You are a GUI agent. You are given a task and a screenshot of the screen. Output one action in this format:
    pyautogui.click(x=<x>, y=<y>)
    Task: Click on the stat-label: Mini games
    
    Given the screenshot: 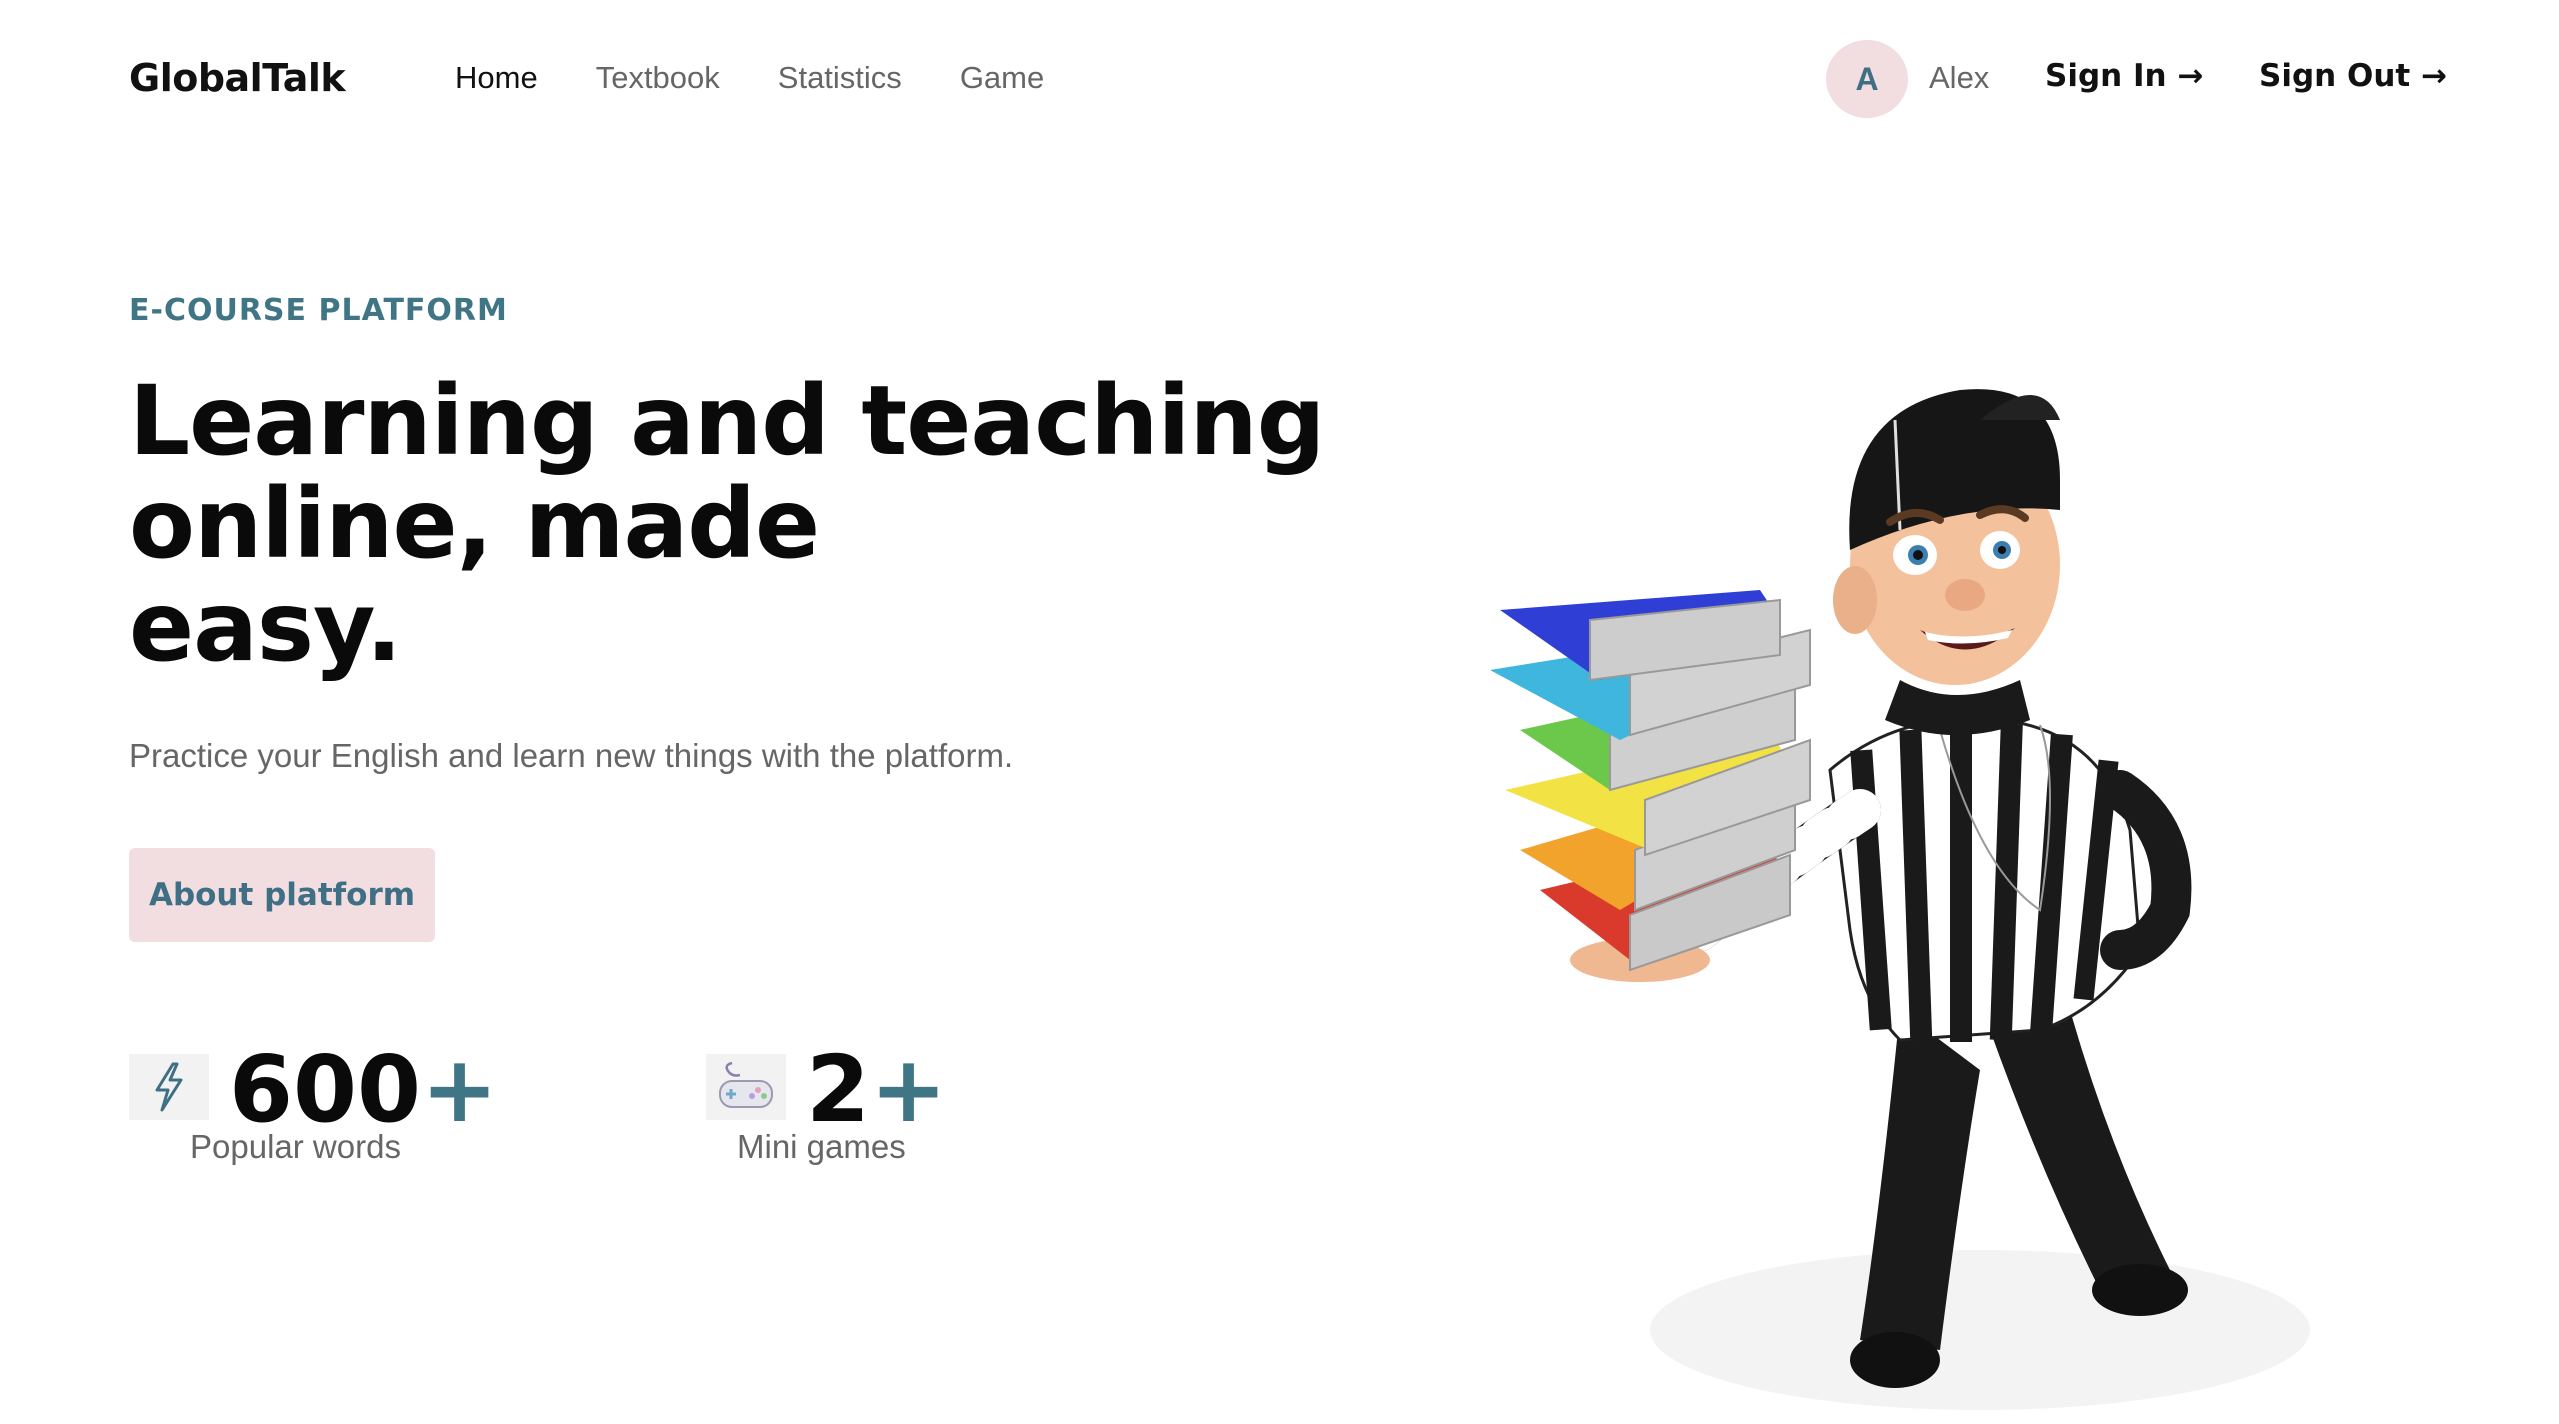 What is the action you would take?
    pyautogui.click(x=821, y=1146)
    